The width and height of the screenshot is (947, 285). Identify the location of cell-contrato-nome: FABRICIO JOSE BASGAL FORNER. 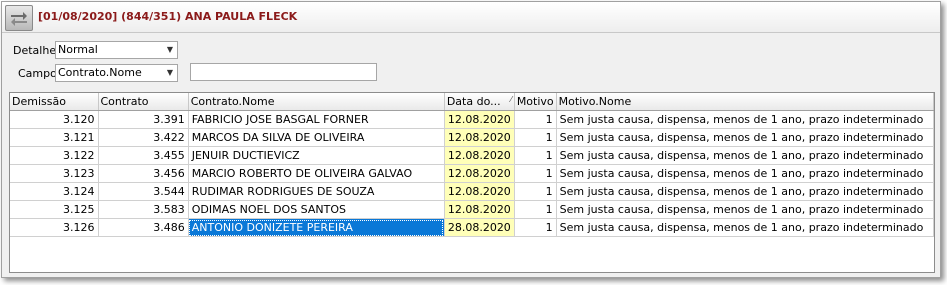
(316, 119).